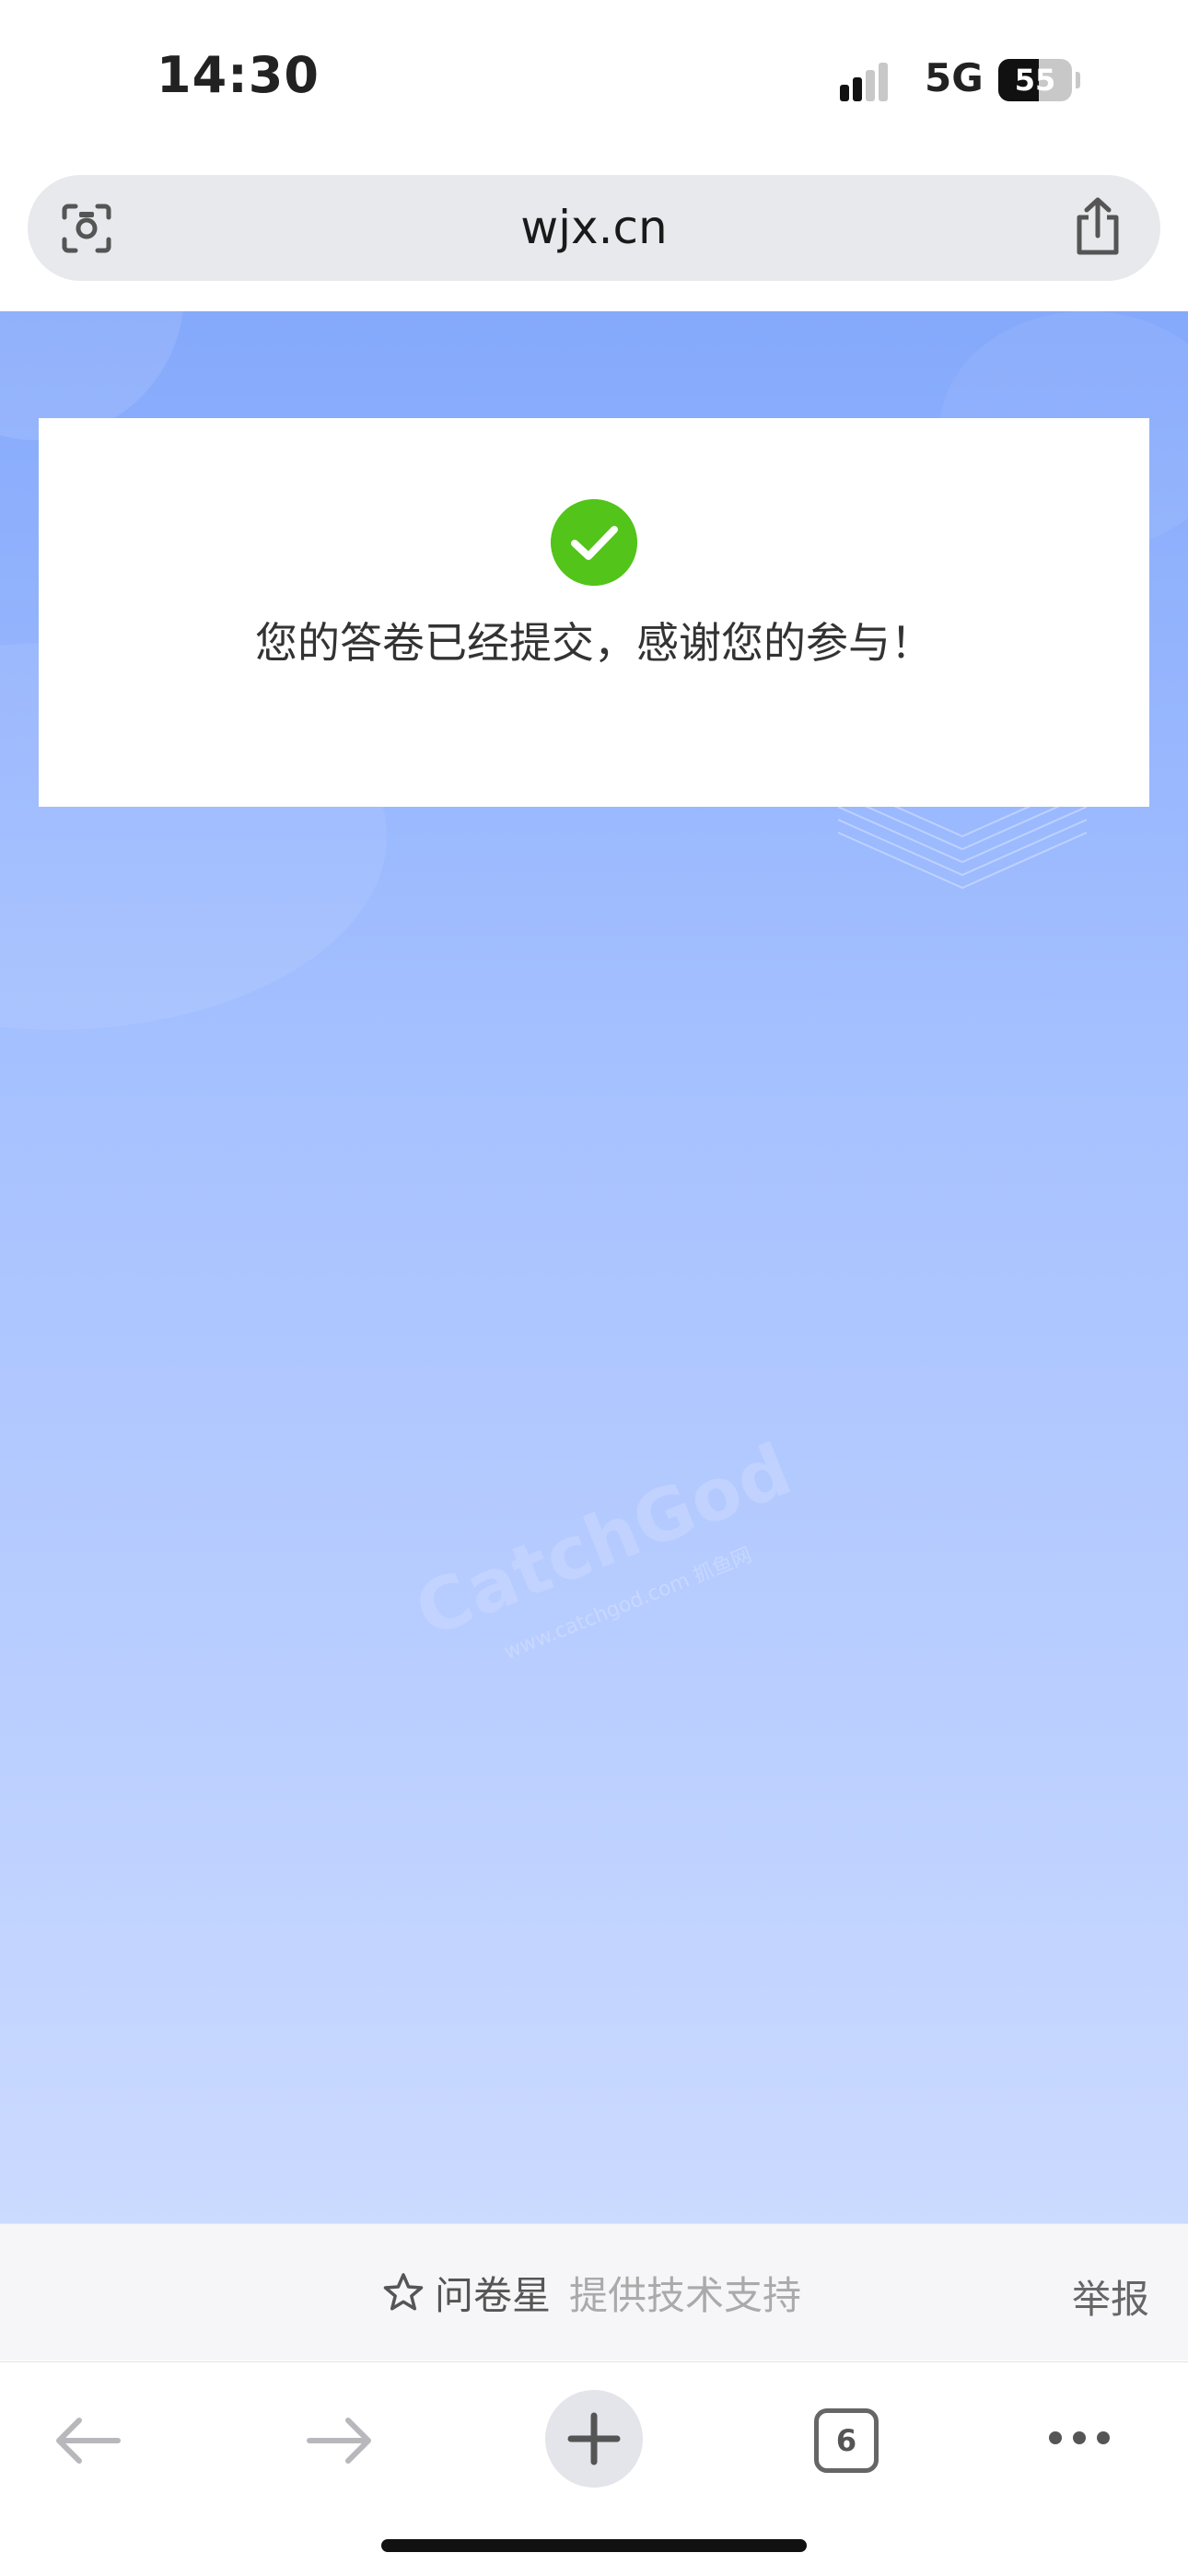  What do you see at coordinates (954, 77) in the screenshot?
I see `network-type: 5G` at bounding box center [954, 77].